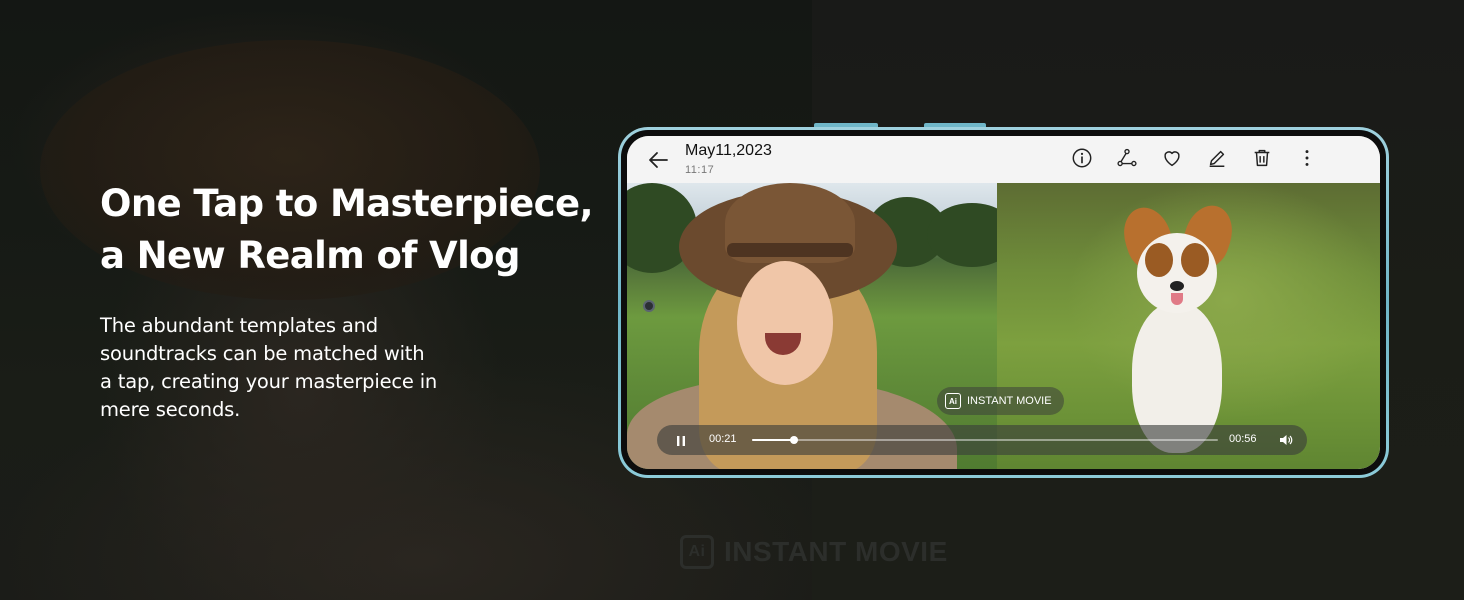  I want to click on instant-movie-button: Ai INSTANT MOVIE, so click(1000, 401).